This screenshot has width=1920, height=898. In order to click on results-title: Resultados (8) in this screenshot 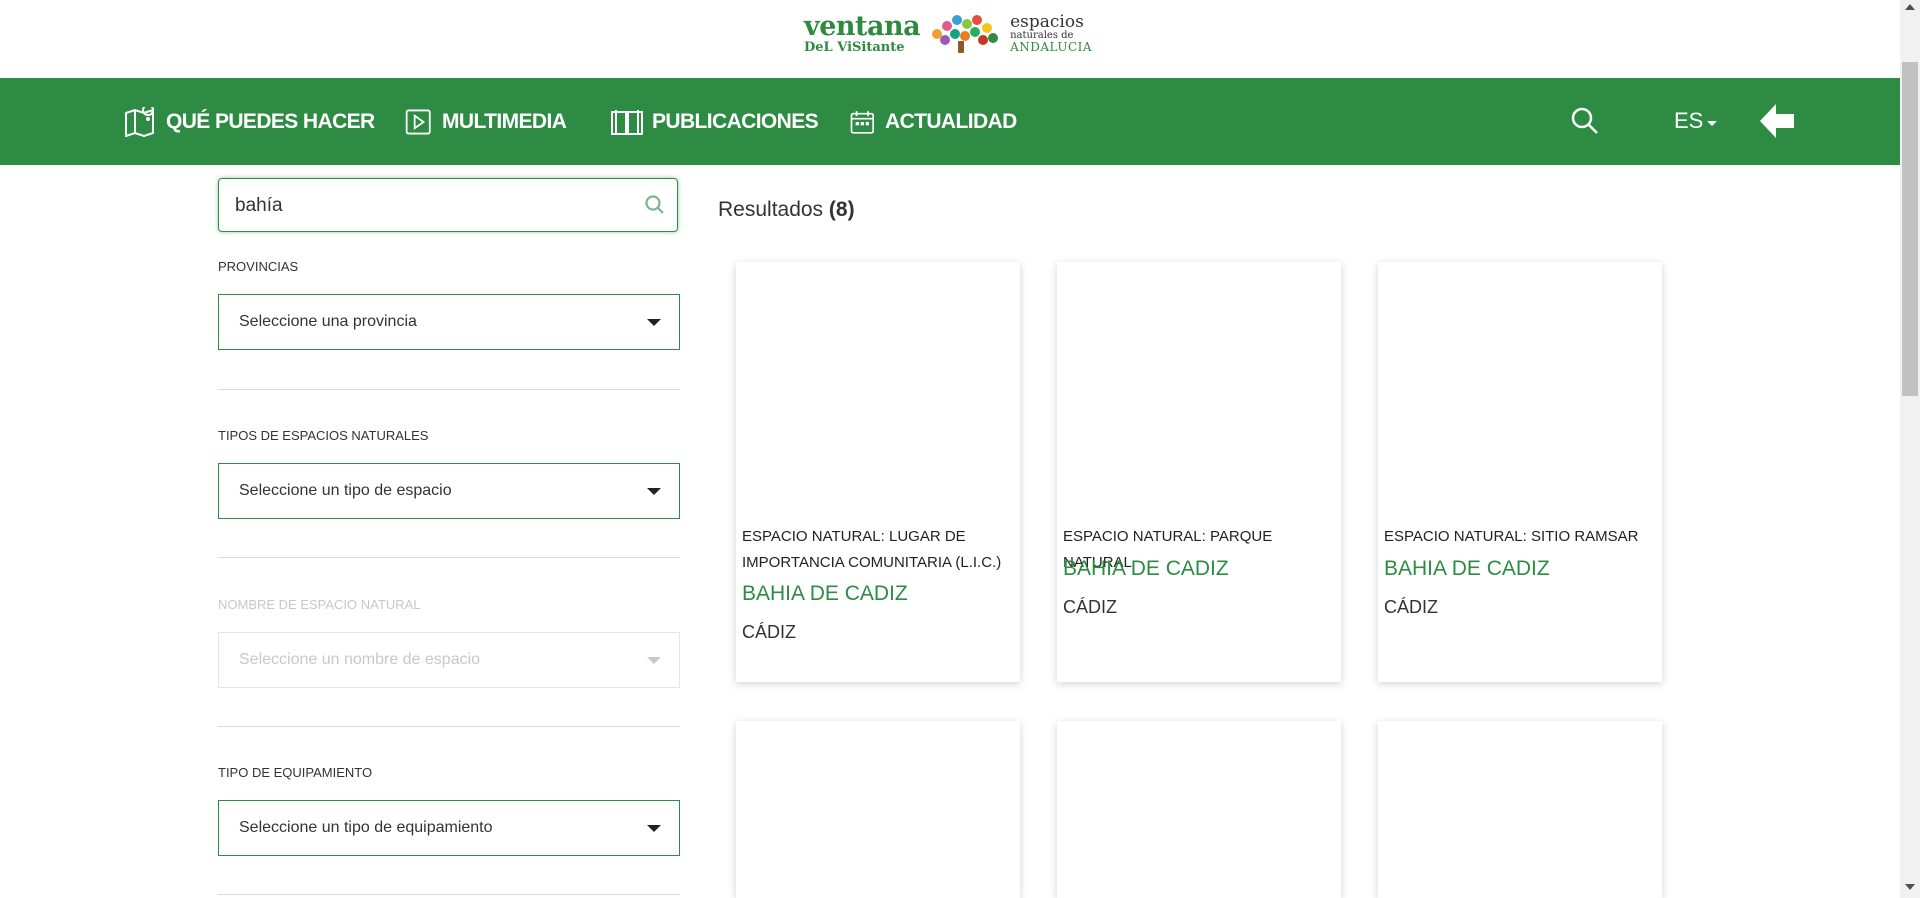, I will do `click(786, 210)`.